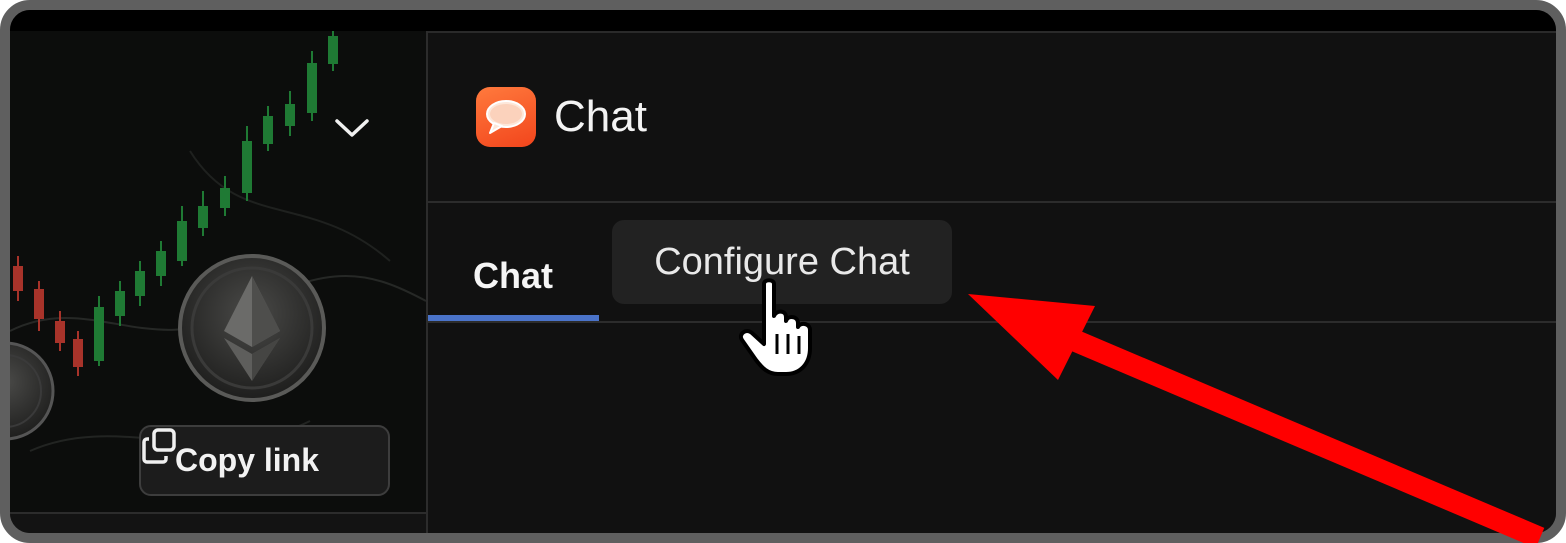  Describe the element at coordinates (360, 139) in the screenshot. I see `collapse-toggle-button` at that location.